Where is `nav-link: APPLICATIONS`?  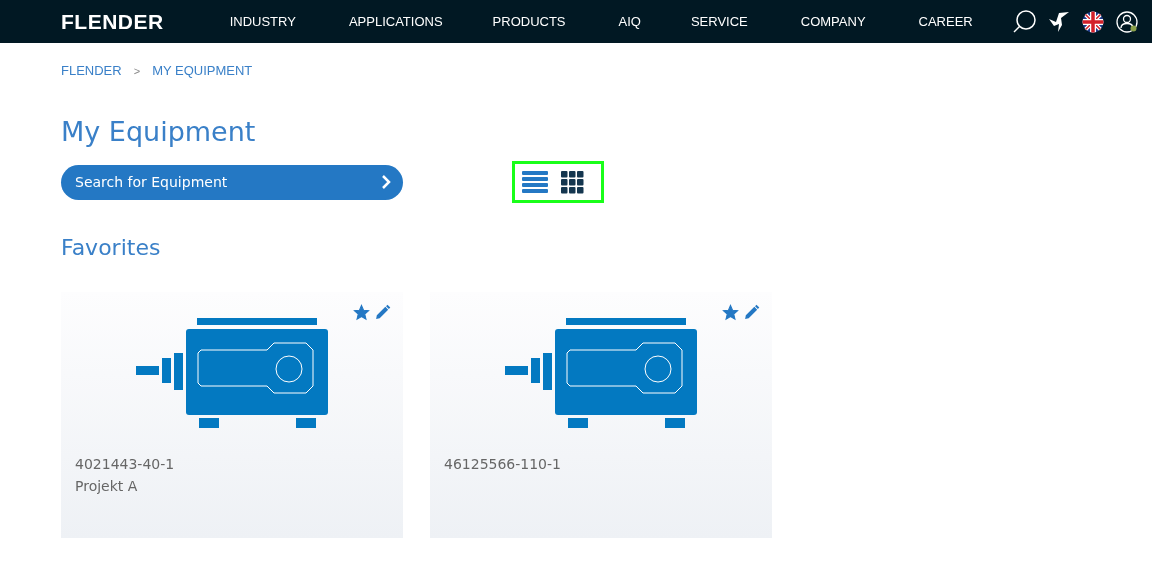 nav-link: APPLICATIONS is located at coordinates (395, 21).